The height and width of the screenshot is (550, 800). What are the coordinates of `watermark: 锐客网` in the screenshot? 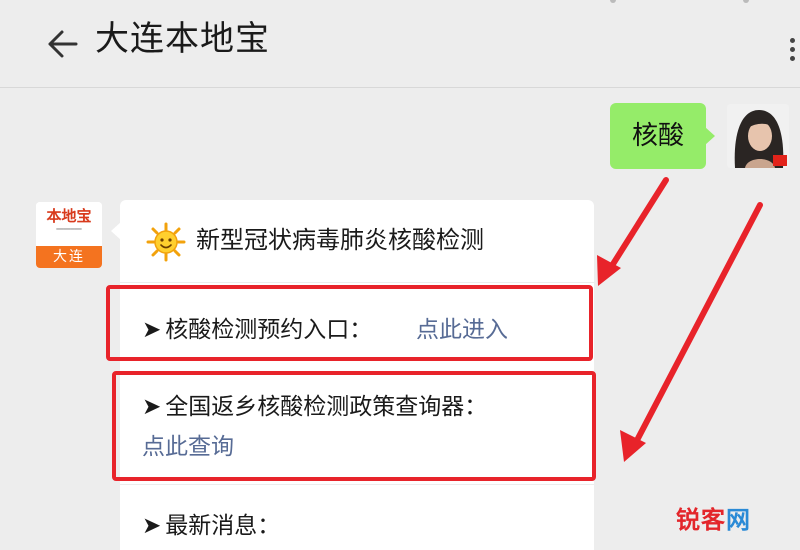 It's located at (713, 520).